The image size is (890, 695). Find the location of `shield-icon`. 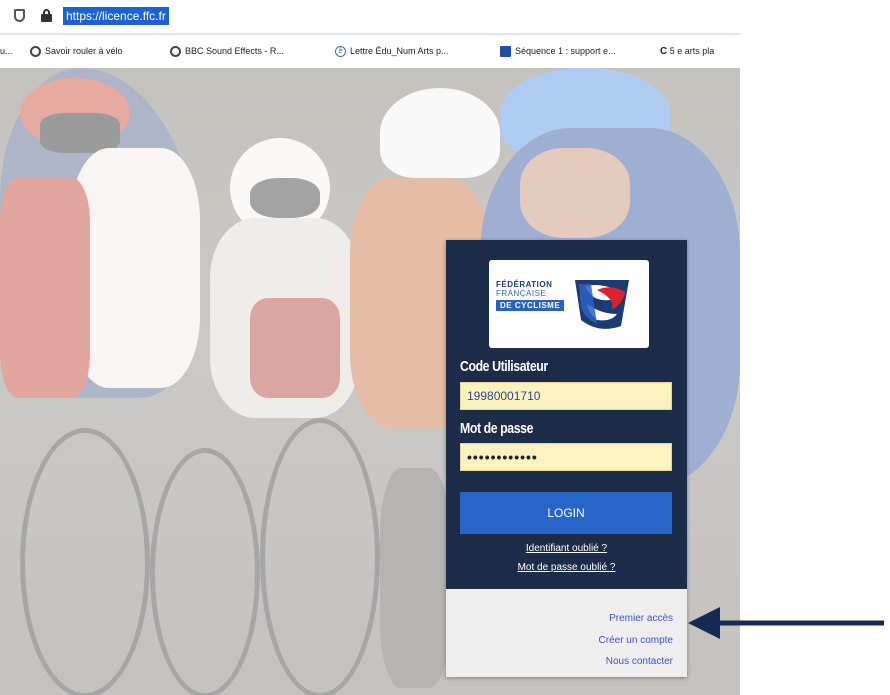

shield-icon is located at coordinates (19, 15).